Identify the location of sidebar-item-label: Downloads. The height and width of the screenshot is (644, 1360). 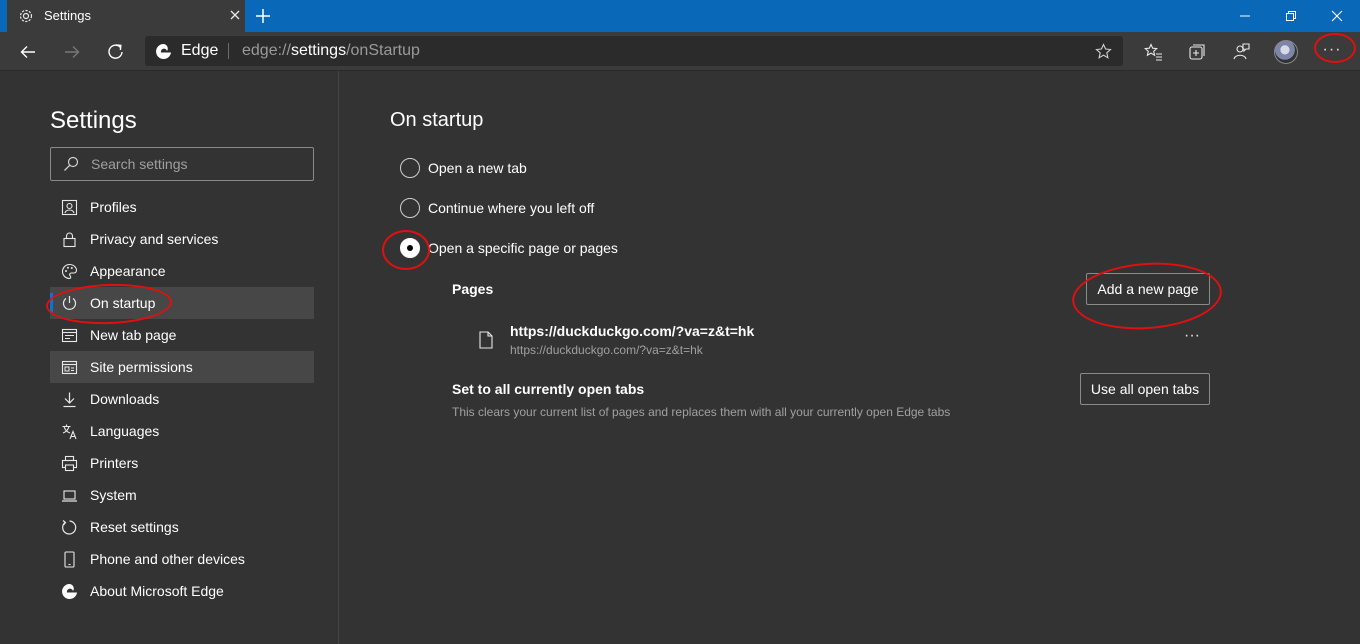
(125, 399).